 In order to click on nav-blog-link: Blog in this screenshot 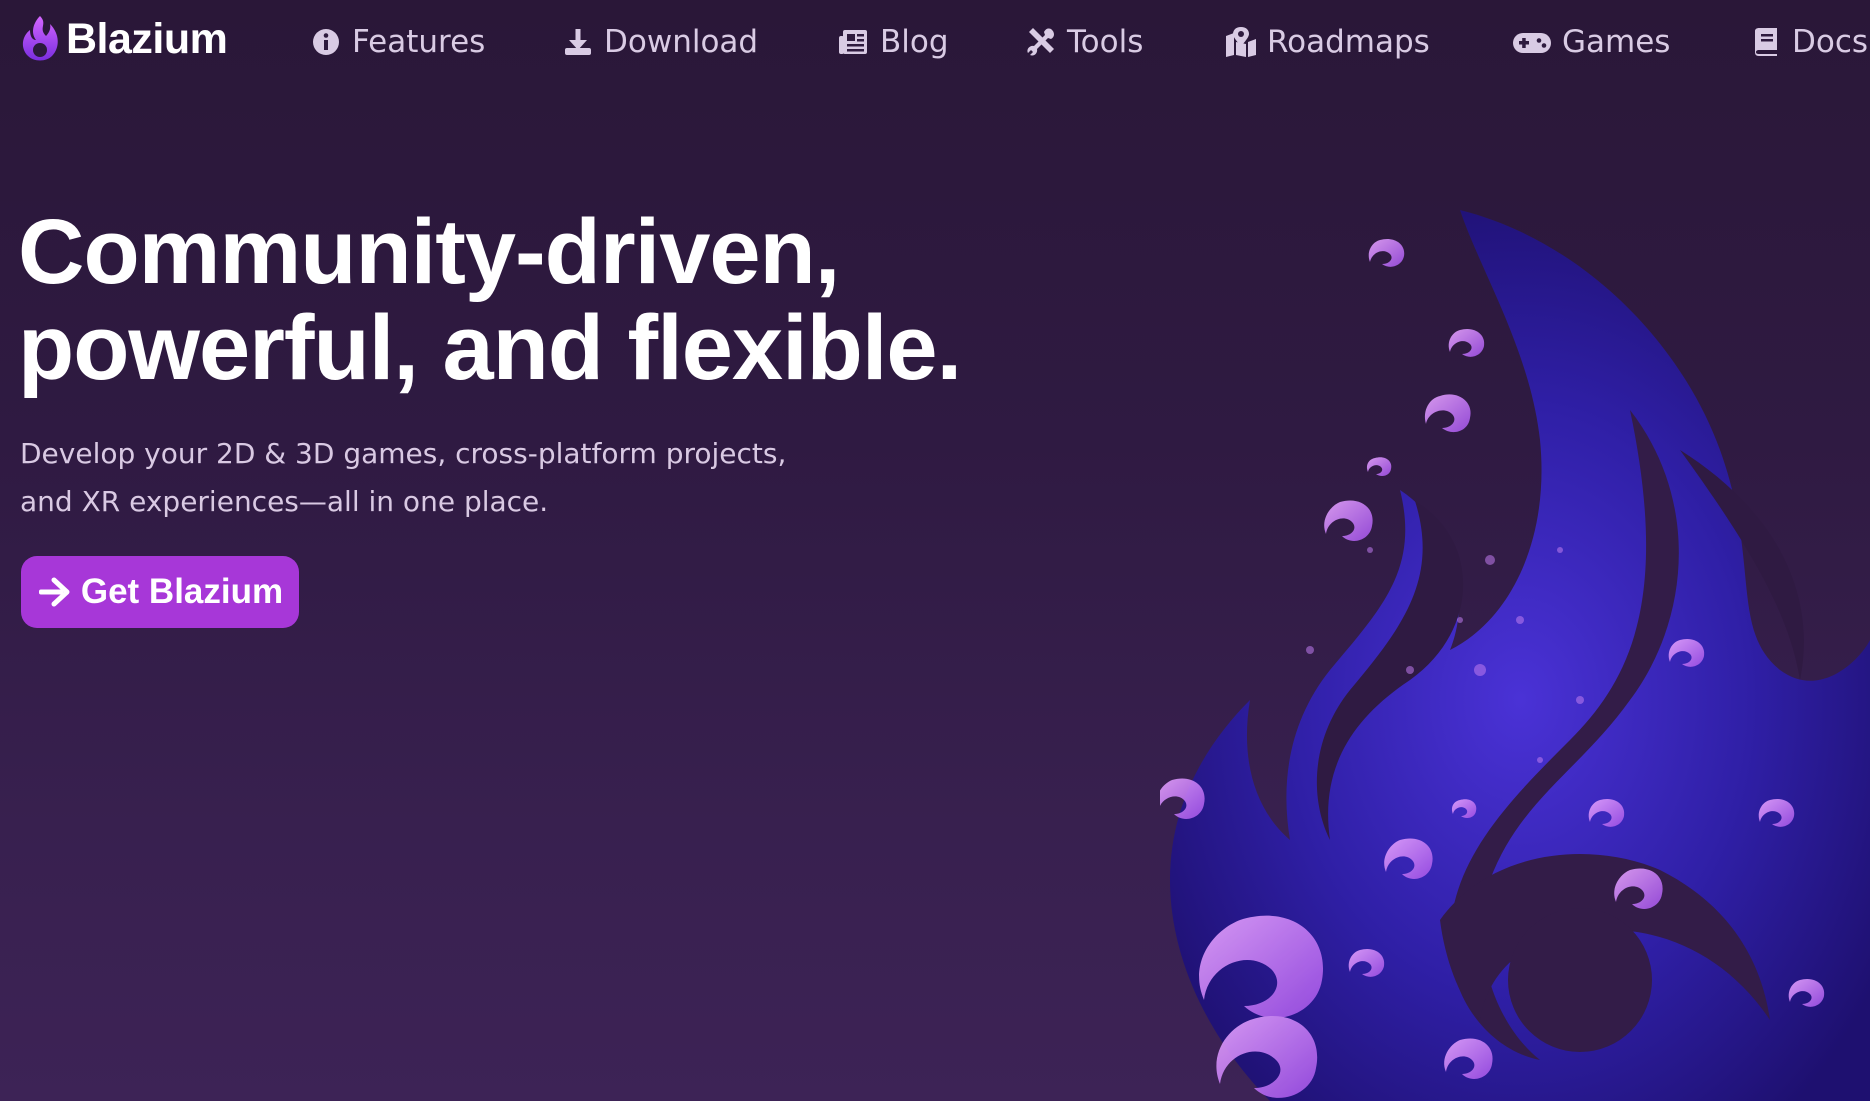, I will do `click(893, 42)`.